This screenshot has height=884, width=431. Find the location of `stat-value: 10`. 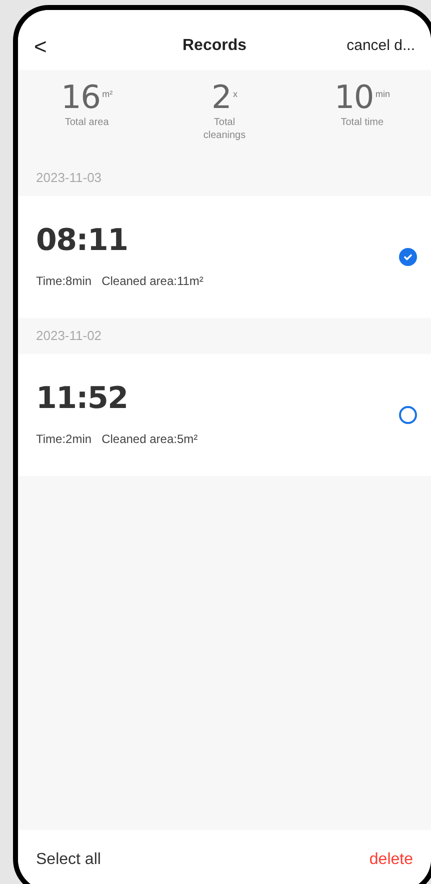

stat-value: 10 is located at coordinates (354, 97).